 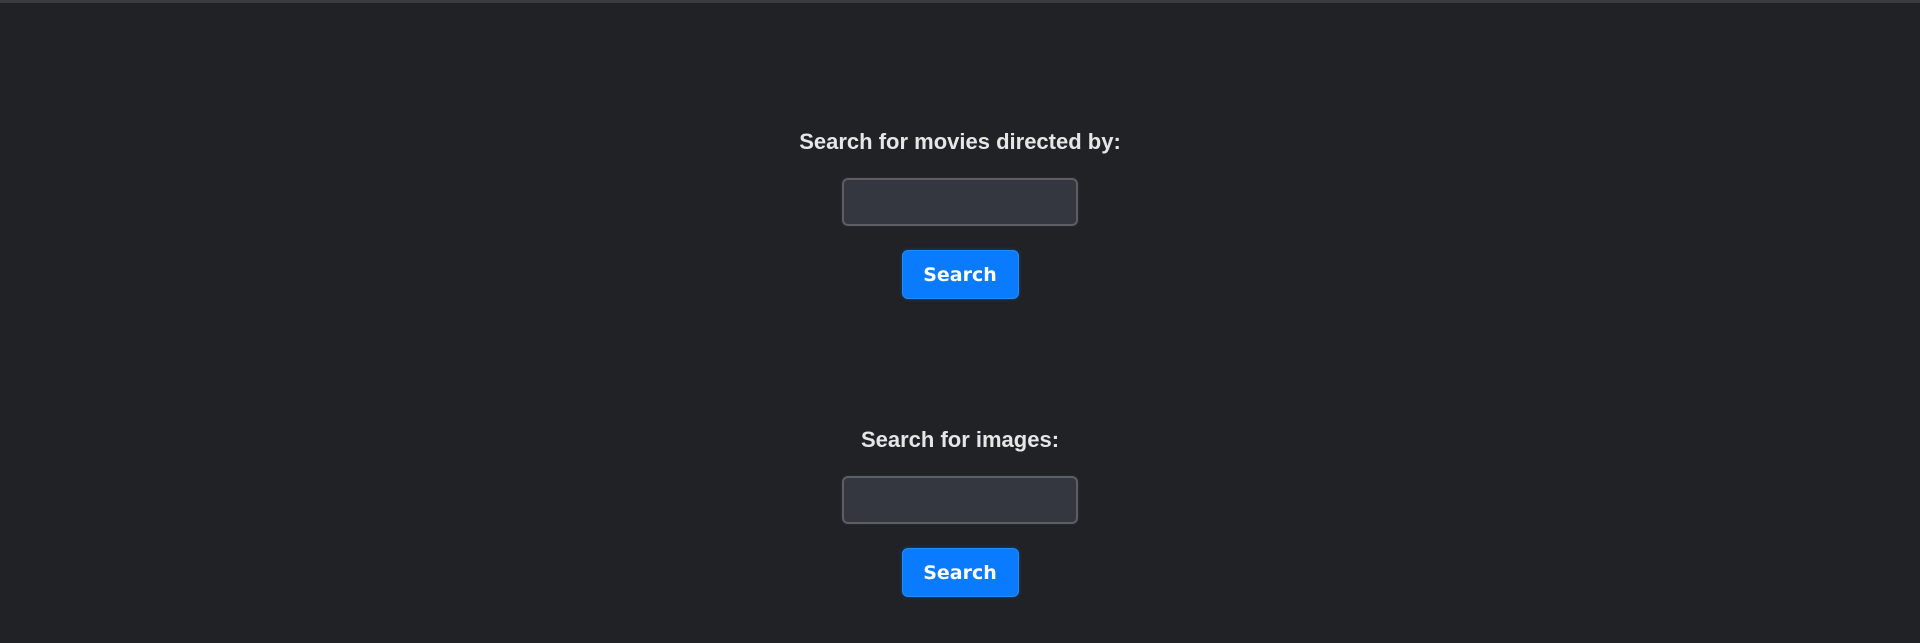 What do you see at coordinates (960, 439) in the screenshot?
I see `image-search-label: Search for images:` at bounding box center [960, 439].